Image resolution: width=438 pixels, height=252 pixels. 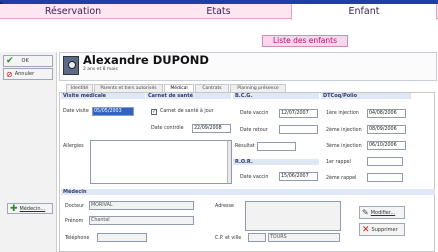 I want to click on bcg-title: B.C.G., so click(x=276, y=96).